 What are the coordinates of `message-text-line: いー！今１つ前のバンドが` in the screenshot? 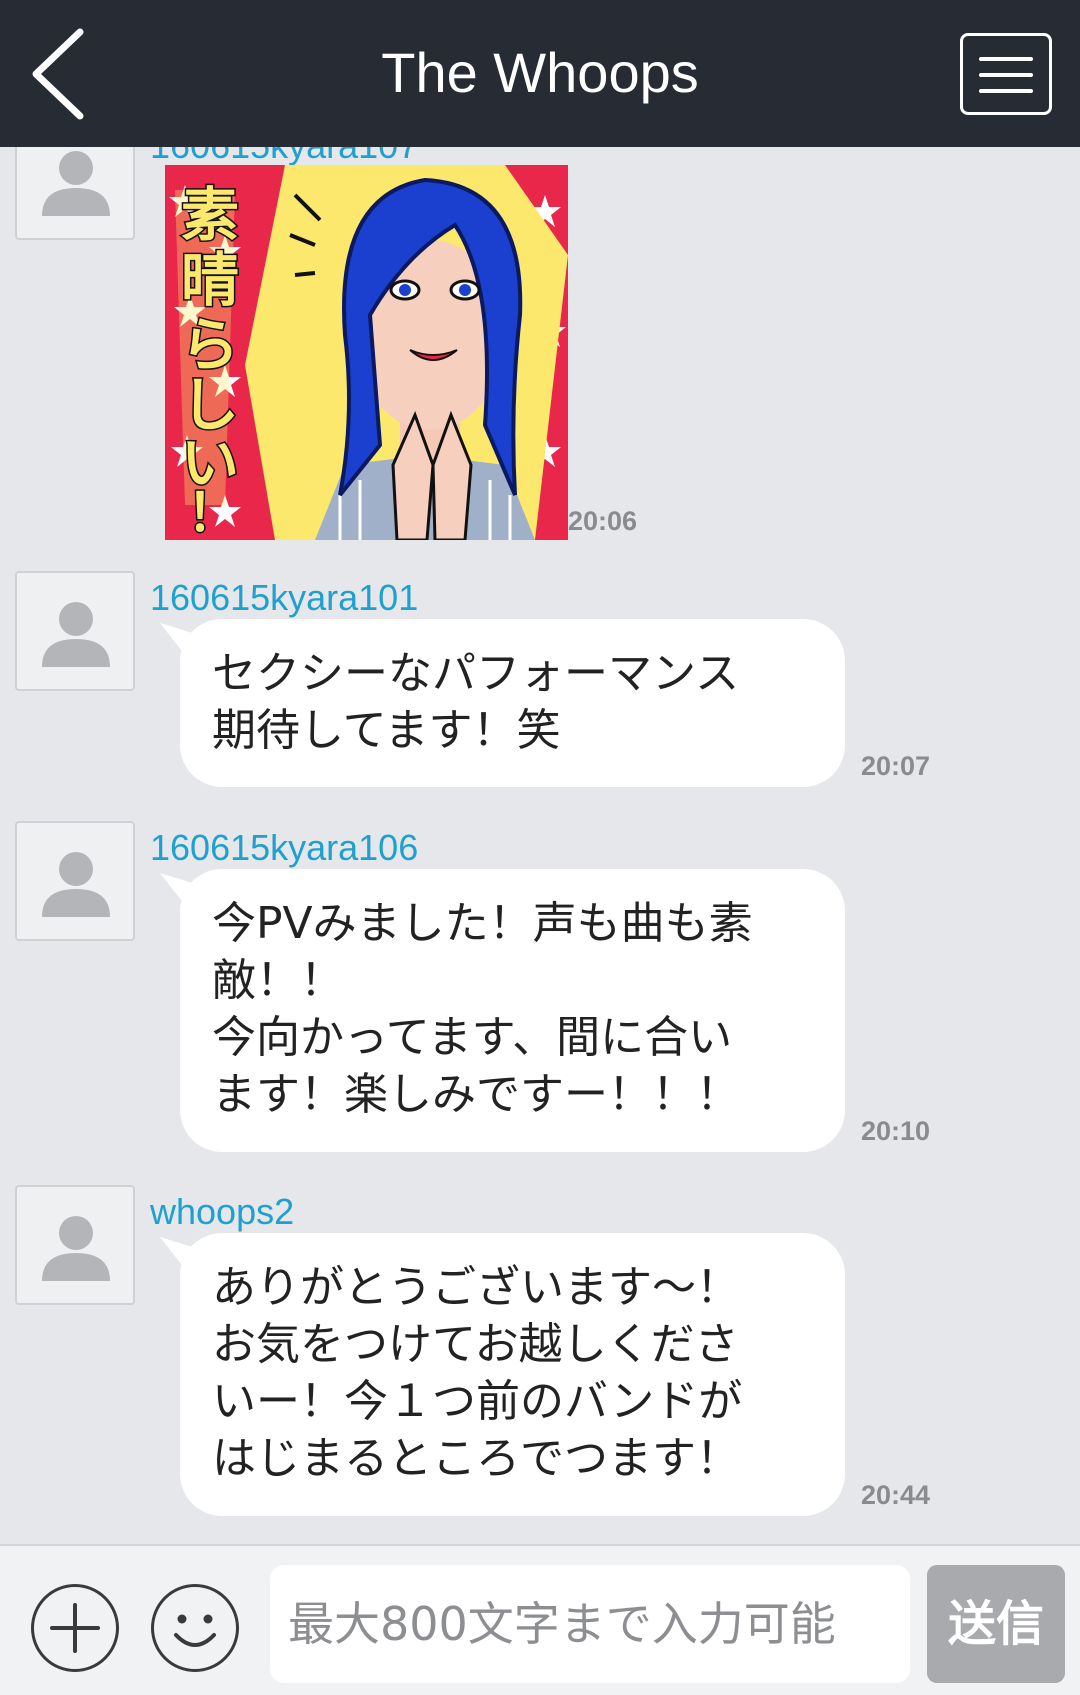 It's located at (477, 1401).